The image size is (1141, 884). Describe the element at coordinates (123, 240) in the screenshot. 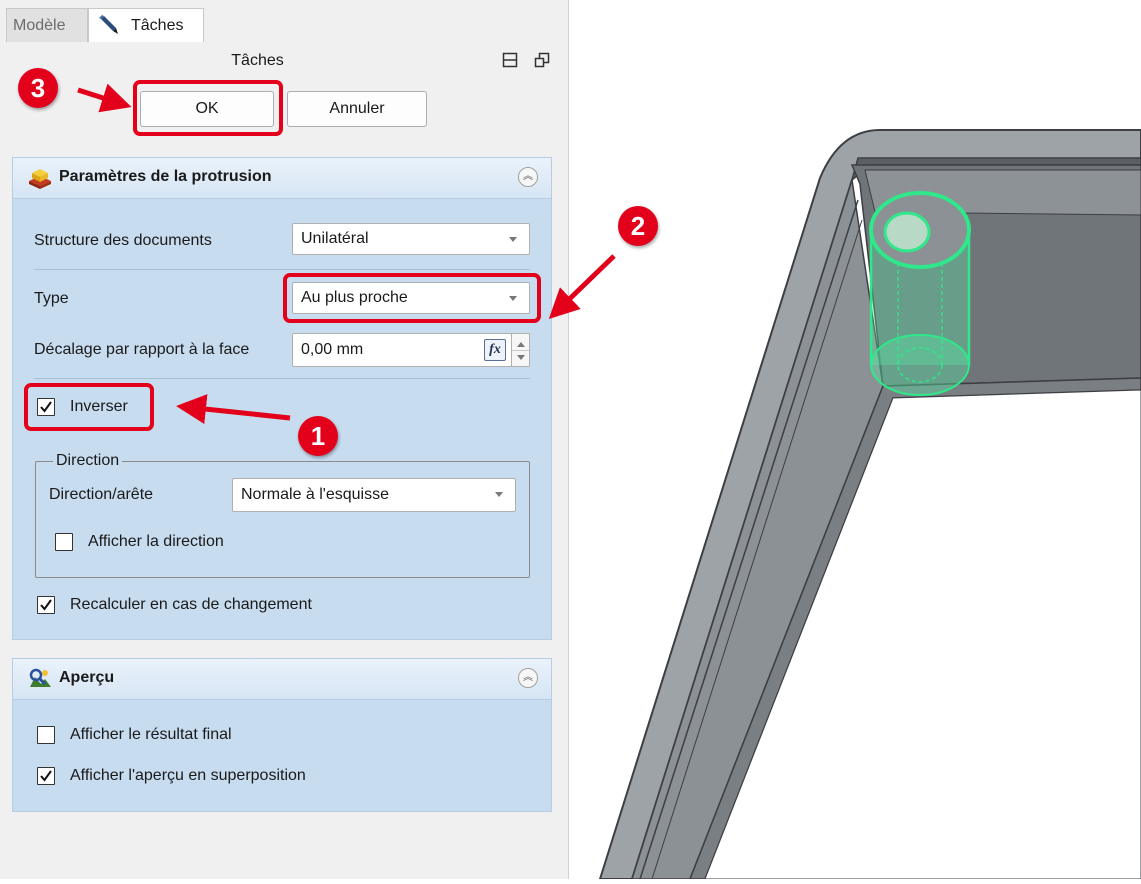

I see `structure-label: Structure des documents` at that location.